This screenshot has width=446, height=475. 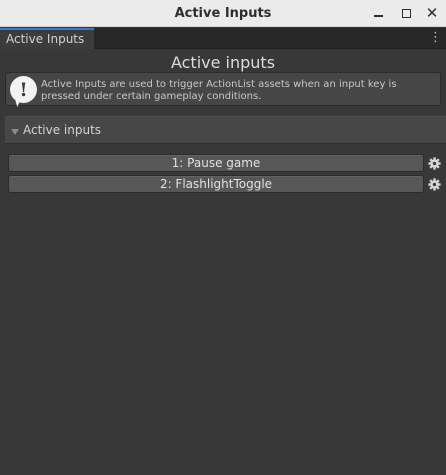 What do you see at coordinates (15, 132) in the screenshot?
I see `foldout-arrow-icon` at bounding box center [15, 132].